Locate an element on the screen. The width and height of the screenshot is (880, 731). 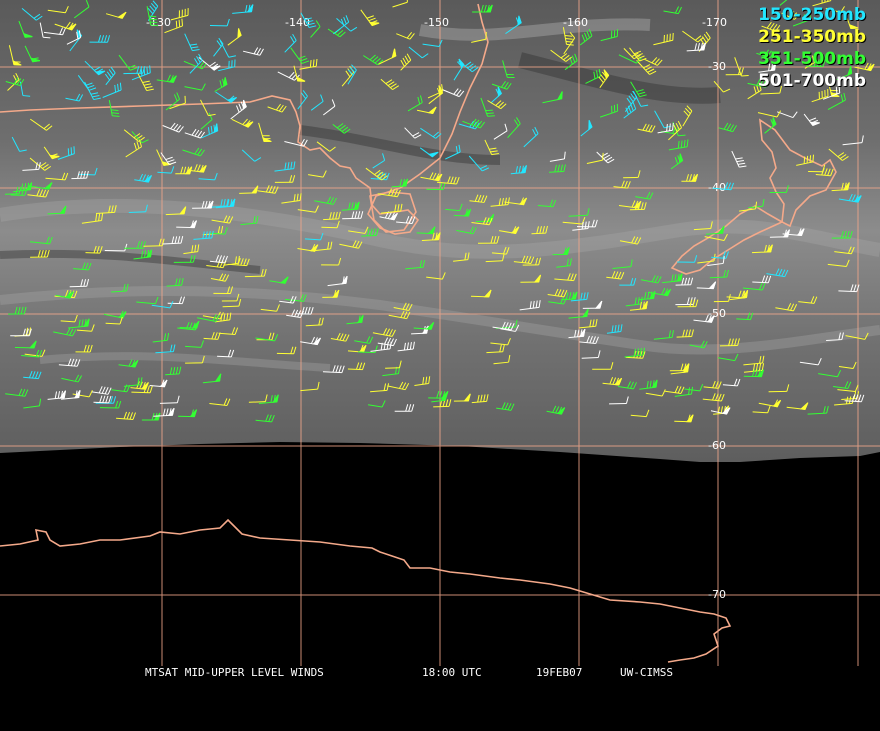
source-credit: UW-CIMSS is located at coordinates (646, 672).